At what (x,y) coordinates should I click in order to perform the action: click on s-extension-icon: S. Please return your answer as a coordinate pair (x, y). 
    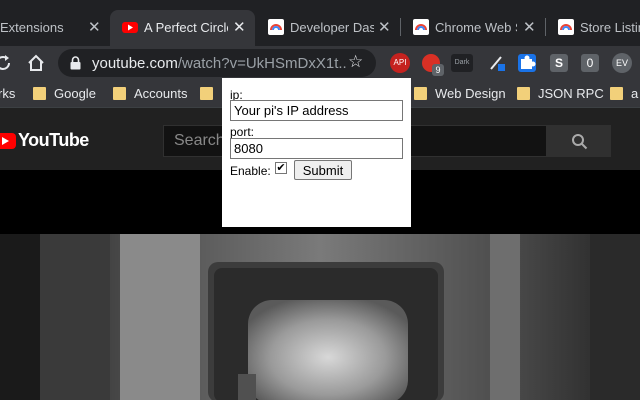
    Looking at the image, I should click on (559, 63).